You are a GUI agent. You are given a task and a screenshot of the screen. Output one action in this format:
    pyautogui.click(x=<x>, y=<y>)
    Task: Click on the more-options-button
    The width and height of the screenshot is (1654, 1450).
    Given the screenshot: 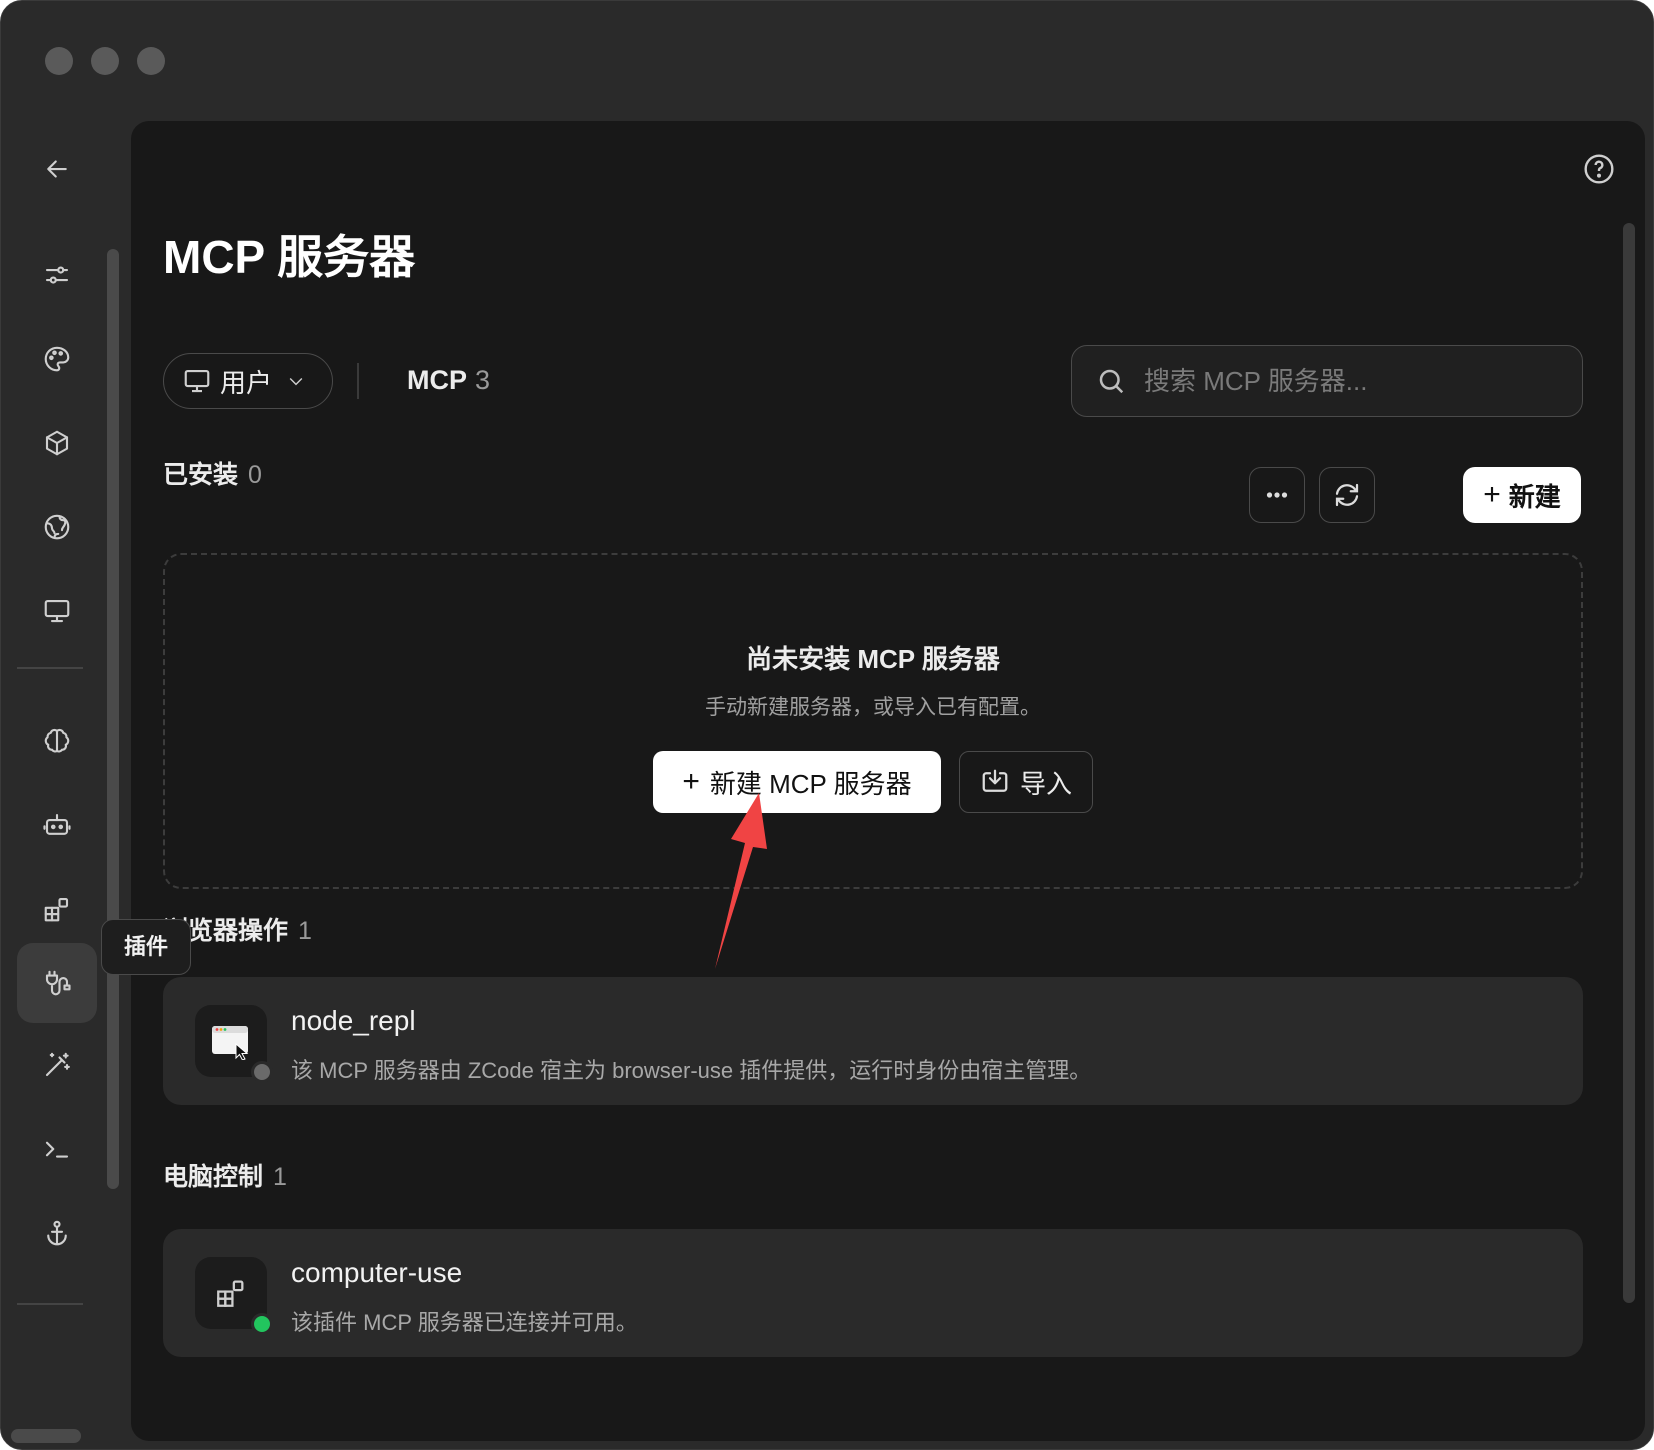 What is the action you would take?
    pyautogui.click(x=1277, y=495)
    